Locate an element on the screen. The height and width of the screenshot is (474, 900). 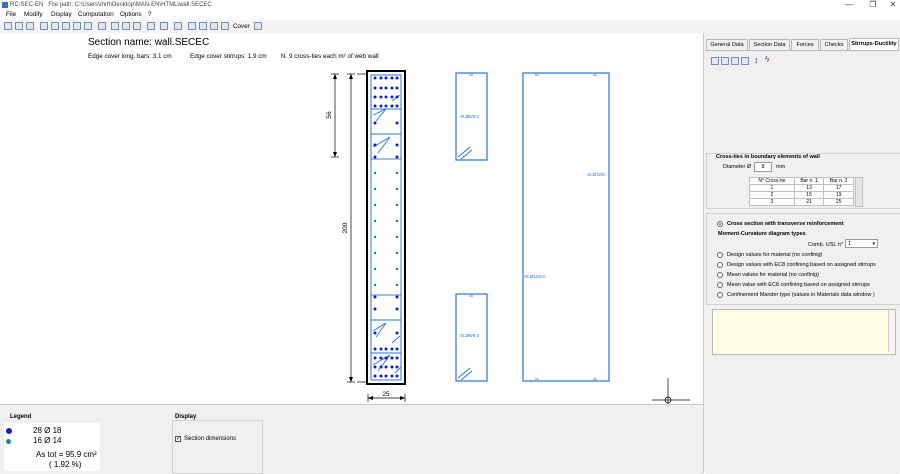
zoom-window-icon is located at coordinates (77, 26).